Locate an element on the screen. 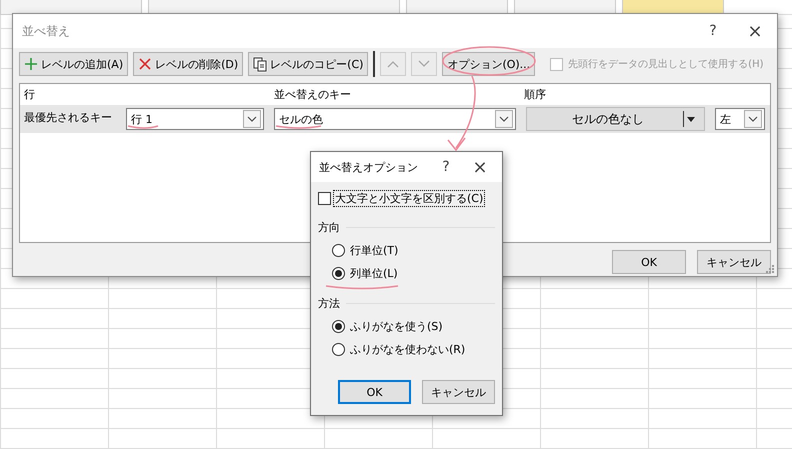  move-up-button is located at coordinates (393, 64).